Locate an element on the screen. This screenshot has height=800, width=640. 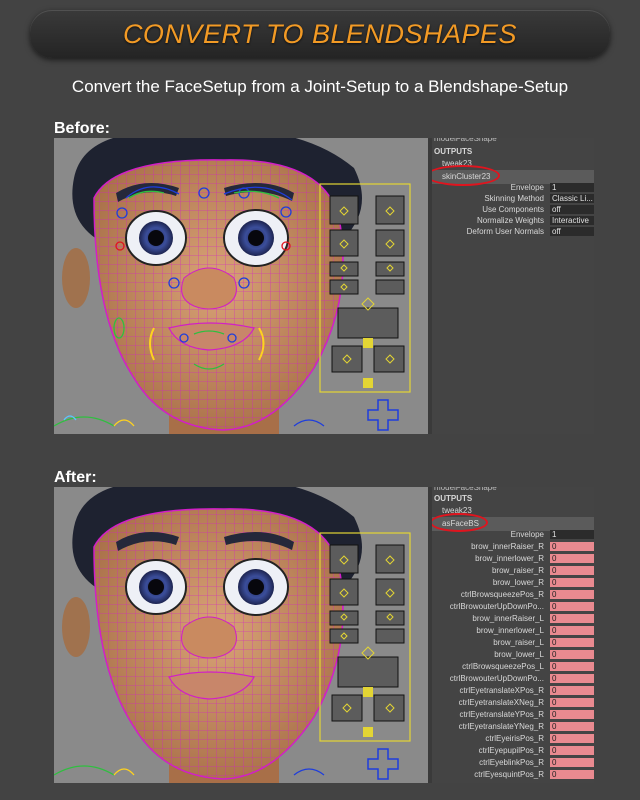
attr-row: ctrlEyepupilPos_R 0 is located at coordinates (513, 751).